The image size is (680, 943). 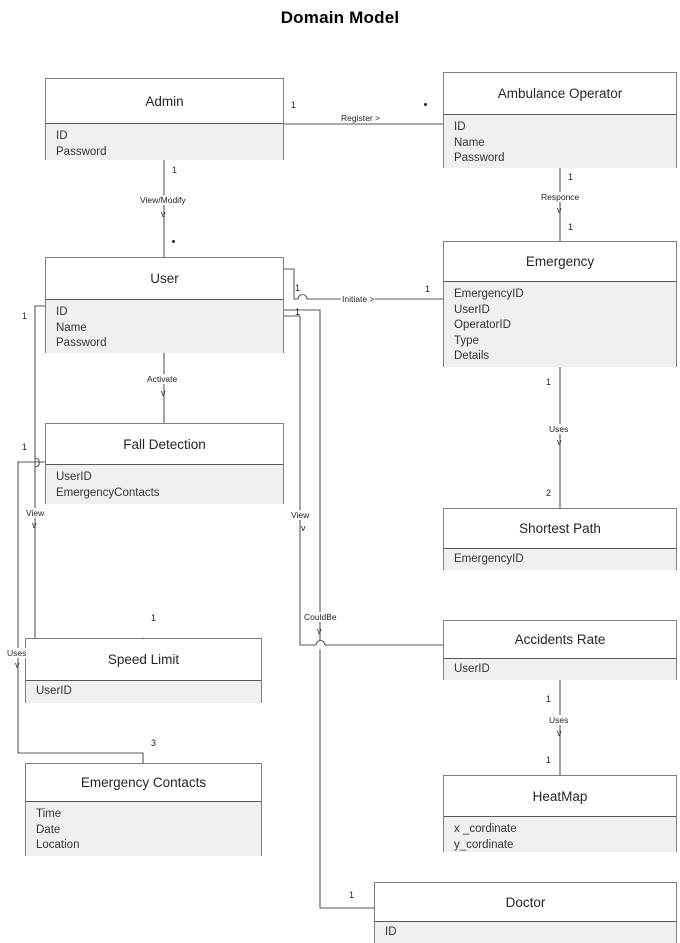 I want to click on multiplicity-emergency-left: 1, so click(x=428, y=289).